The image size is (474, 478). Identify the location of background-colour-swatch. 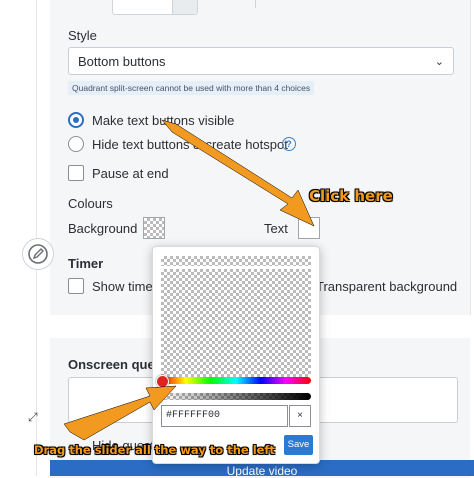
(154, 228).